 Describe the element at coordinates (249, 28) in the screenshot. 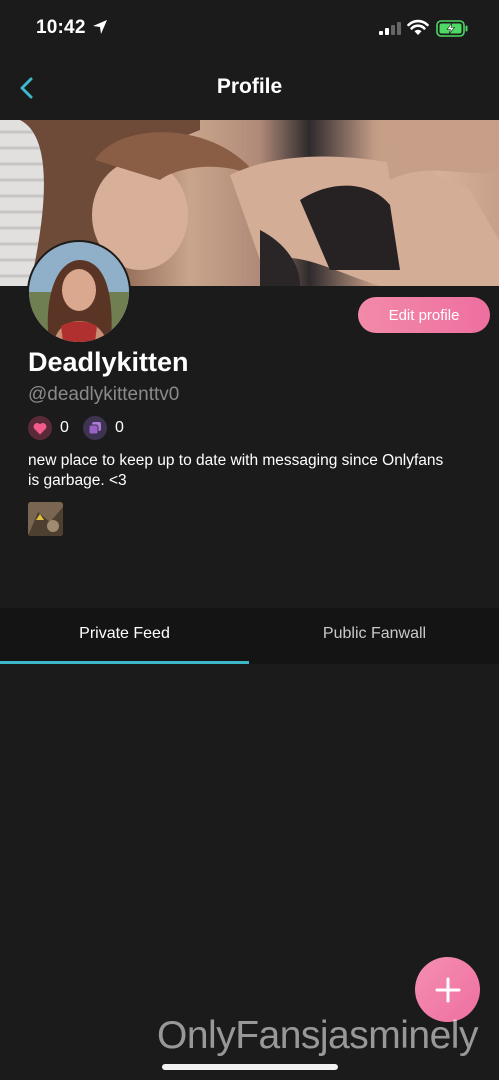

I see `status-bar: 10:42` at that location.